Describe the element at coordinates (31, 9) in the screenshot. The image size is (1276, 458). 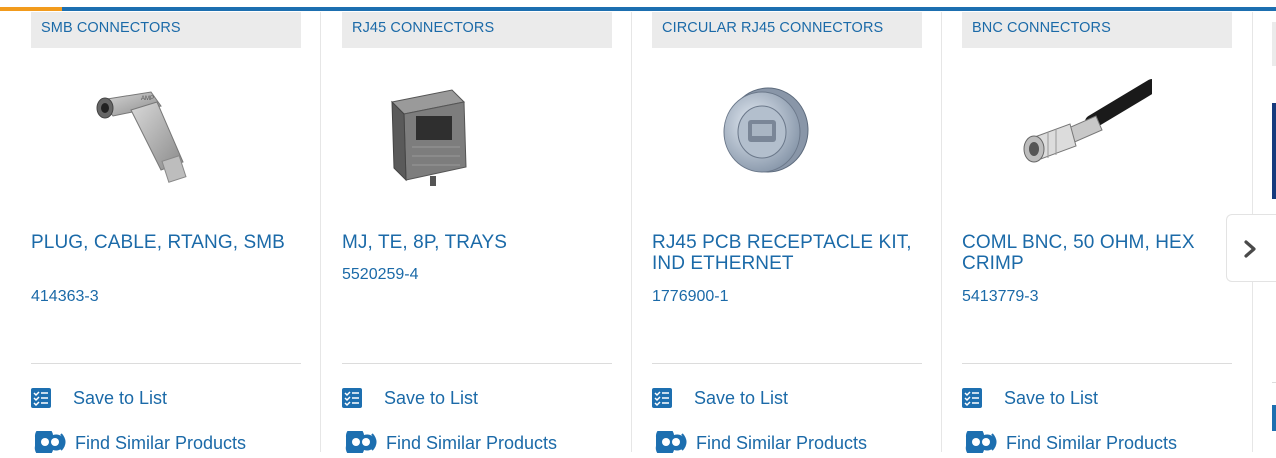
I see `accent-bar-orange` at that location.